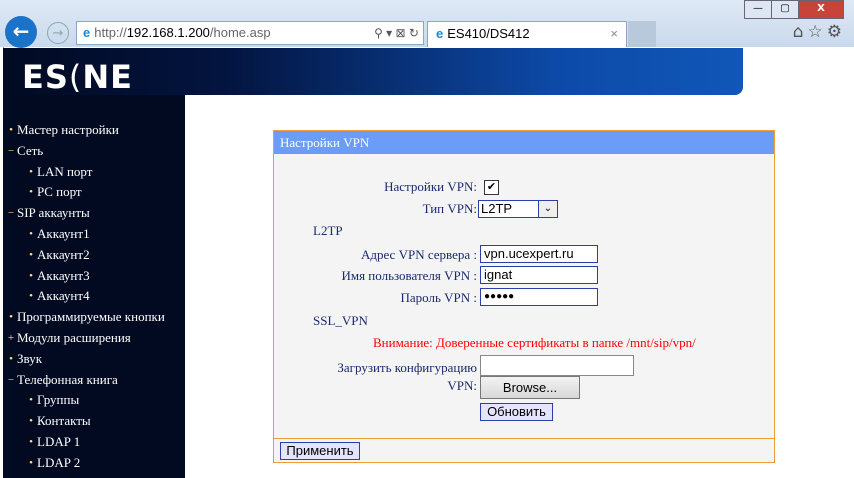  Describe the element at coordinates (462, 385) in the screenshot. I see `upload-config-label-vpn: VPN:` at that location.